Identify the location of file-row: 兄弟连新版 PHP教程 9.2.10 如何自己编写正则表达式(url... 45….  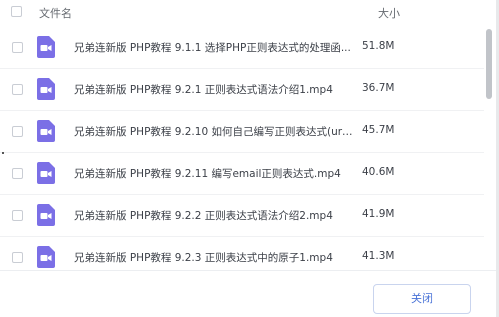
(242, 132).